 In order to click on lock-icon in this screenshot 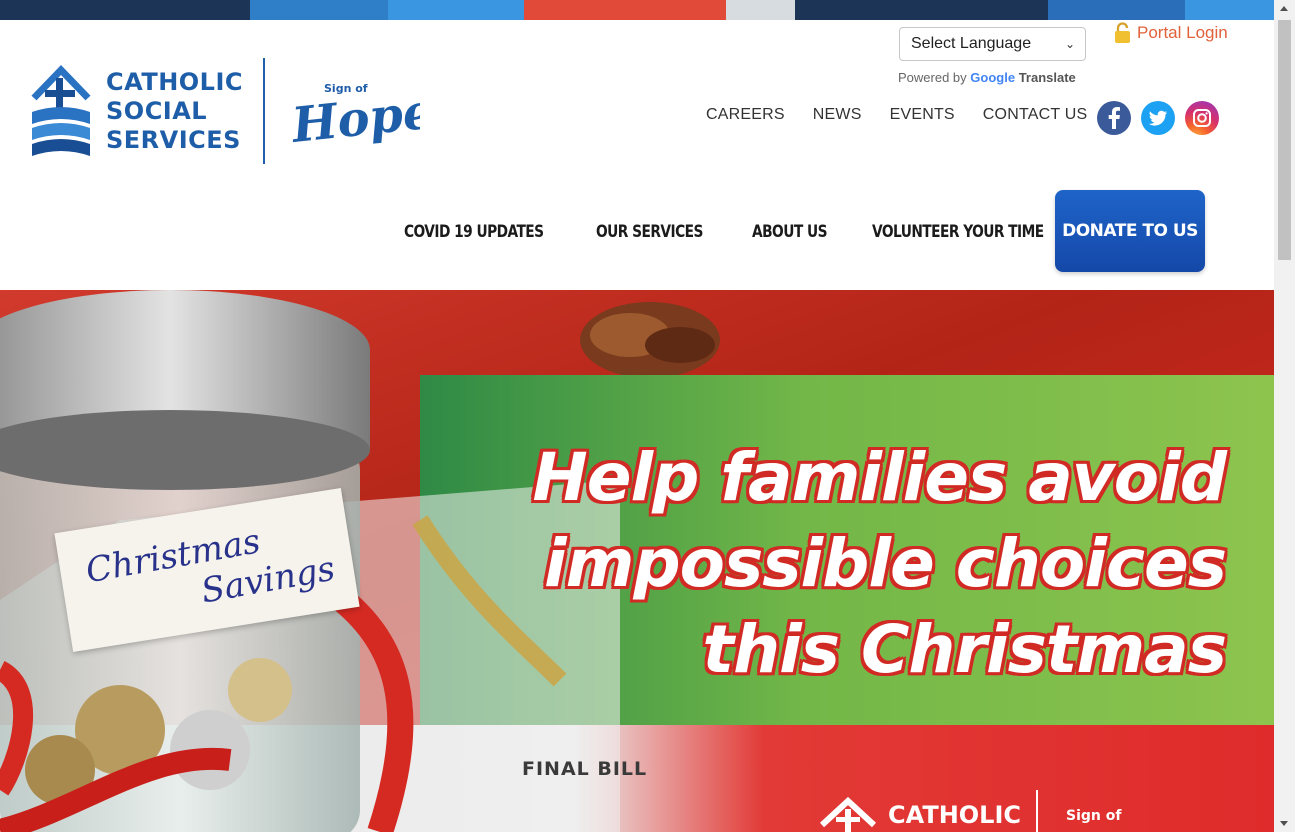, I will do `click(1122, 32)`.